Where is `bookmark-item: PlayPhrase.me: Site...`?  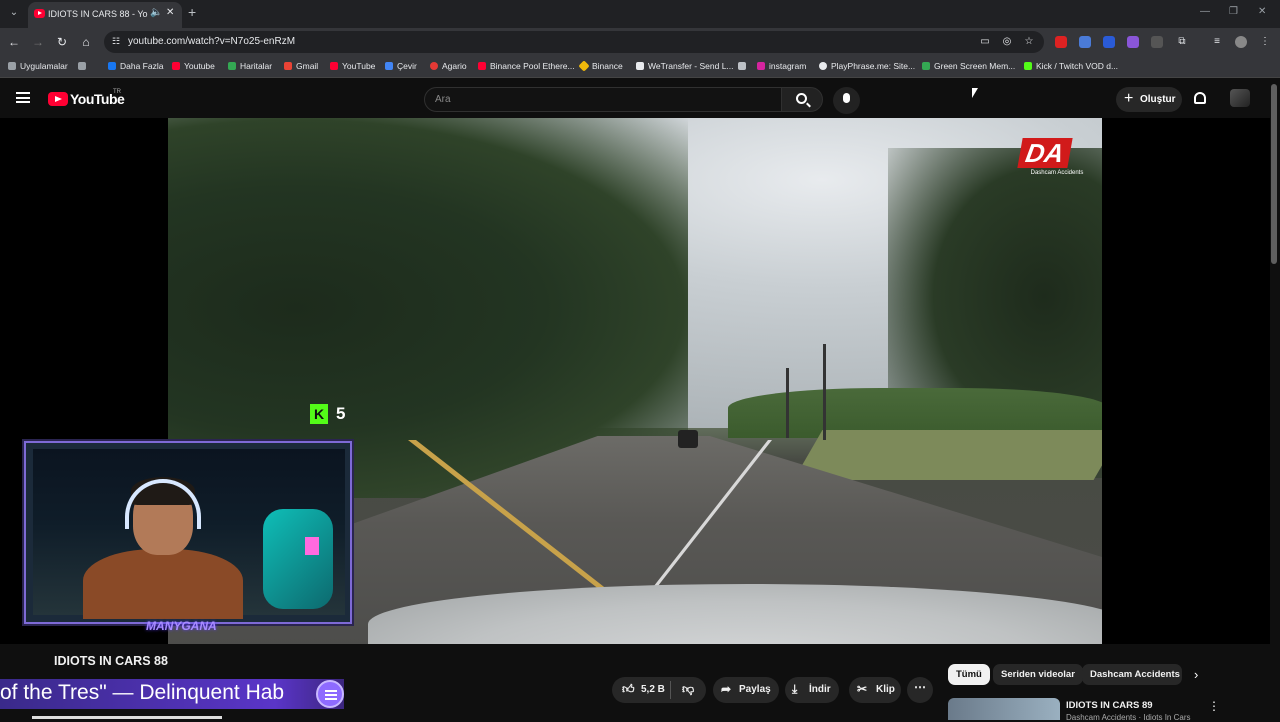
bookmark-item: PlayPhrase.me: Site... is located at coordinates (867, 66).